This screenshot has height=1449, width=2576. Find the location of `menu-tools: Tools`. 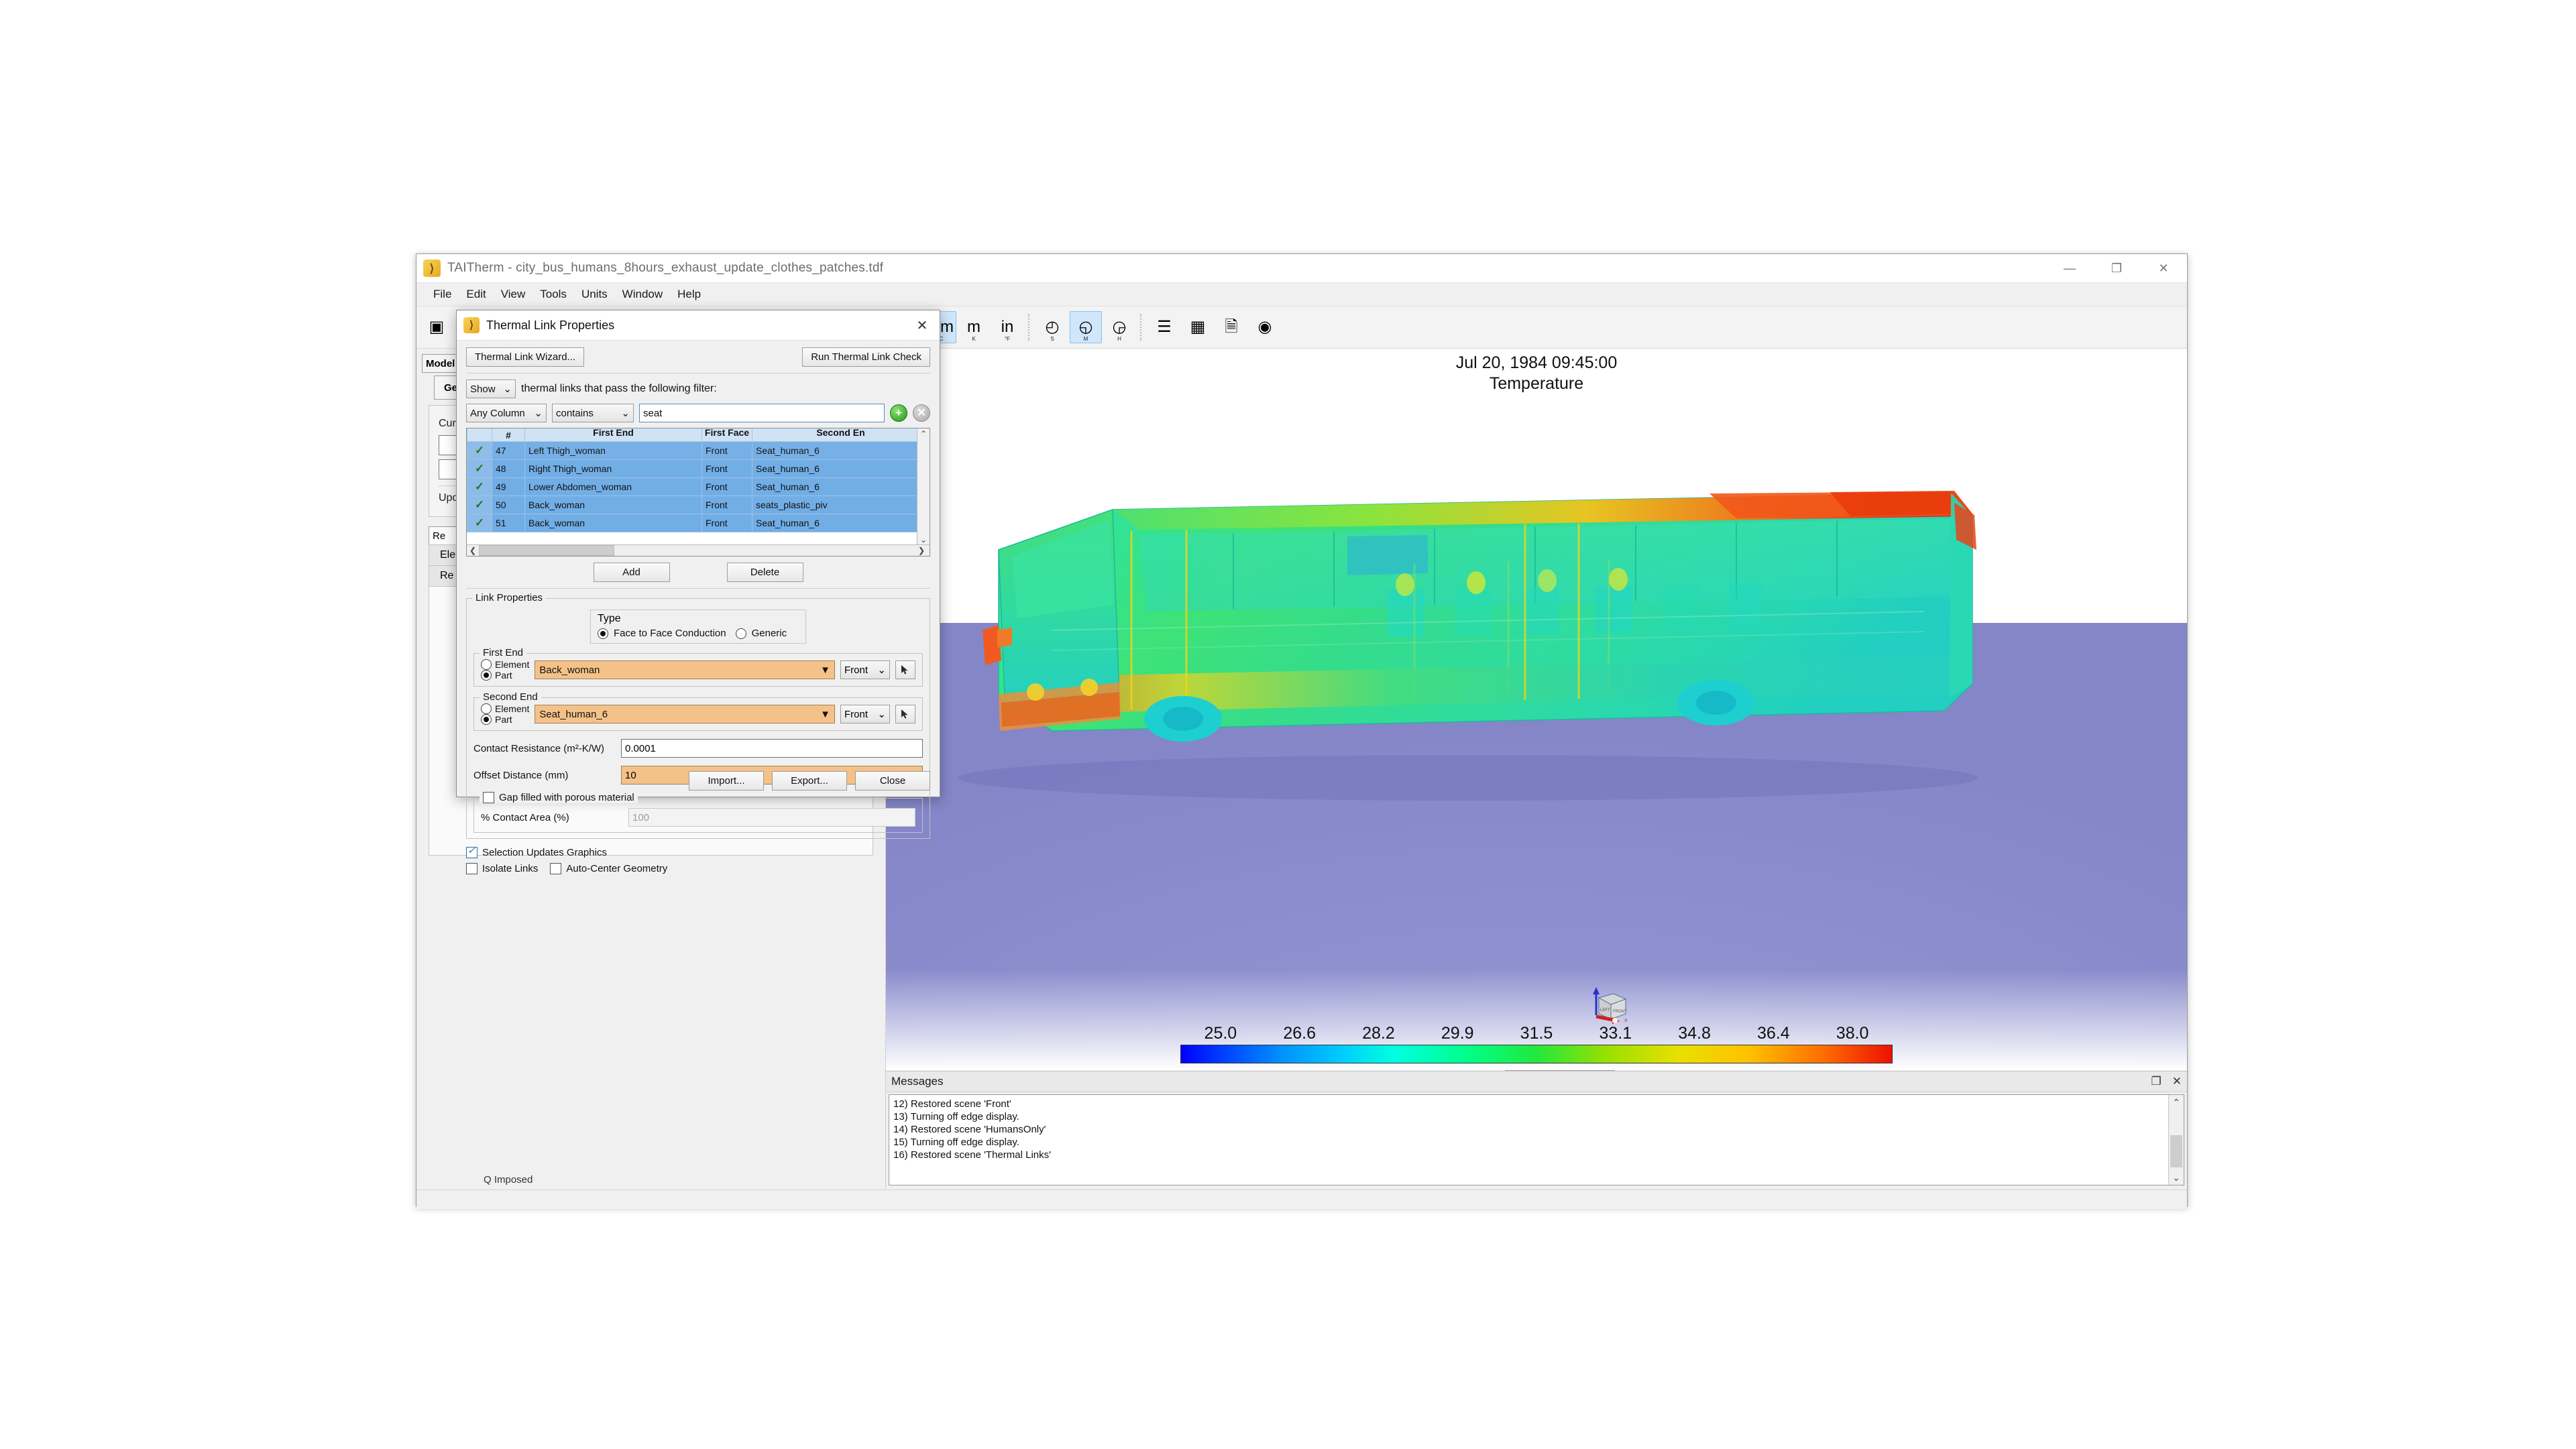

menu-tools: Tools is located at coordinates (553, 295).